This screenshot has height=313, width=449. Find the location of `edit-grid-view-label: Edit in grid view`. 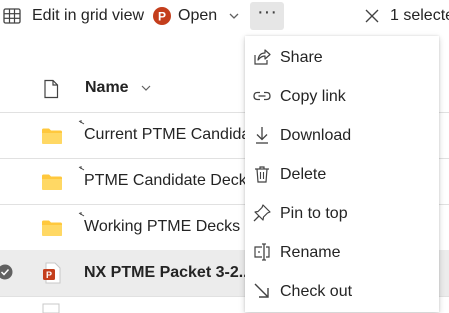

edit-grid-view-label: Edit in grid view is located at coordinates (88, 15).